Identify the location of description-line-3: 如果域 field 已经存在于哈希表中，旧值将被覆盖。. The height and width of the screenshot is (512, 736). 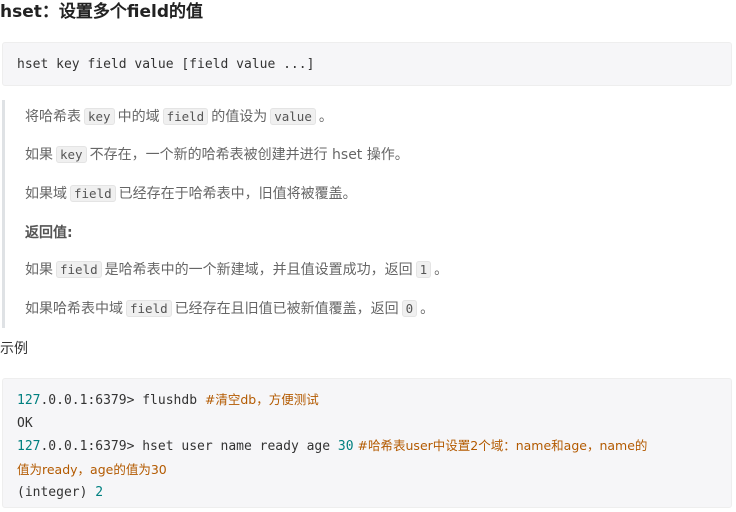
(191, 194).